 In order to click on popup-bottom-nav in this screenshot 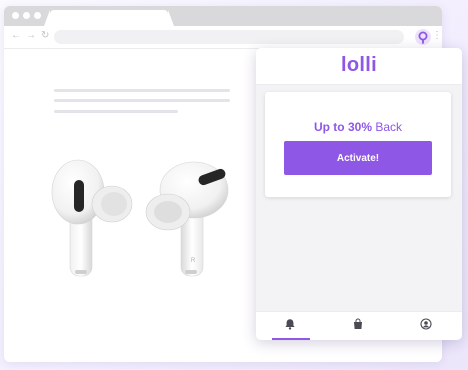, I will do `click(359, 325)`.